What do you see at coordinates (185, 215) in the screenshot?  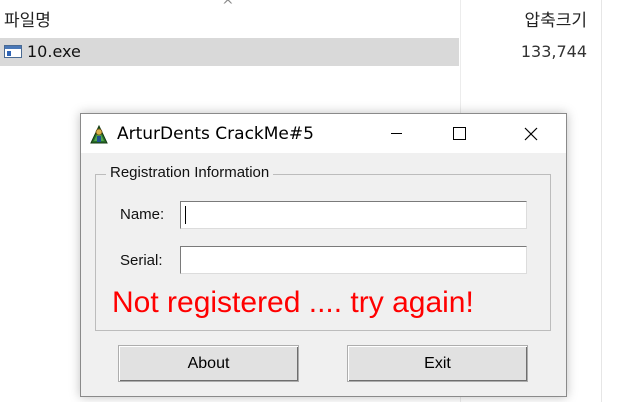 I see `text-cursor` at bounding box center [185, 215].